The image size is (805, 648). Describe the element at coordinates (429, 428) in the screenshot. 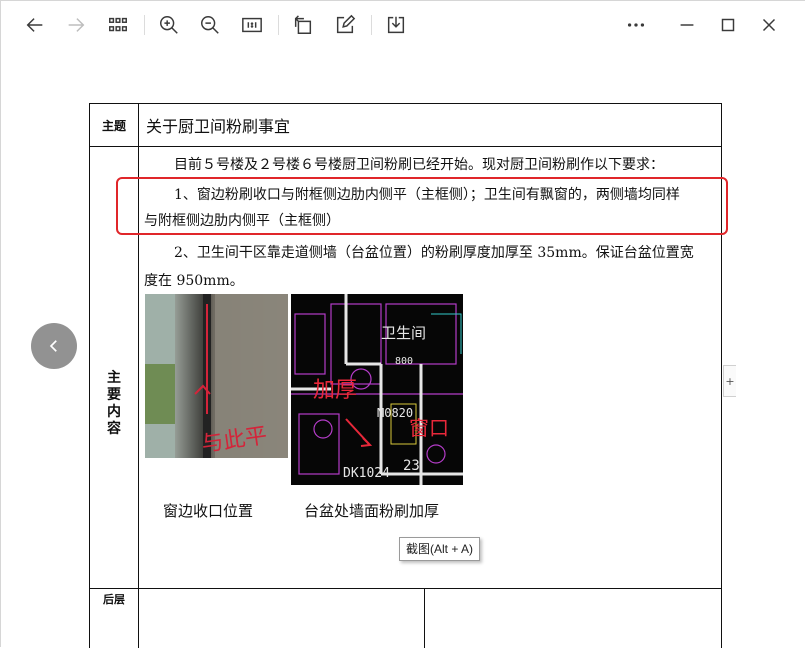

I see `drawing-annotation-window: 窗口` at that location.